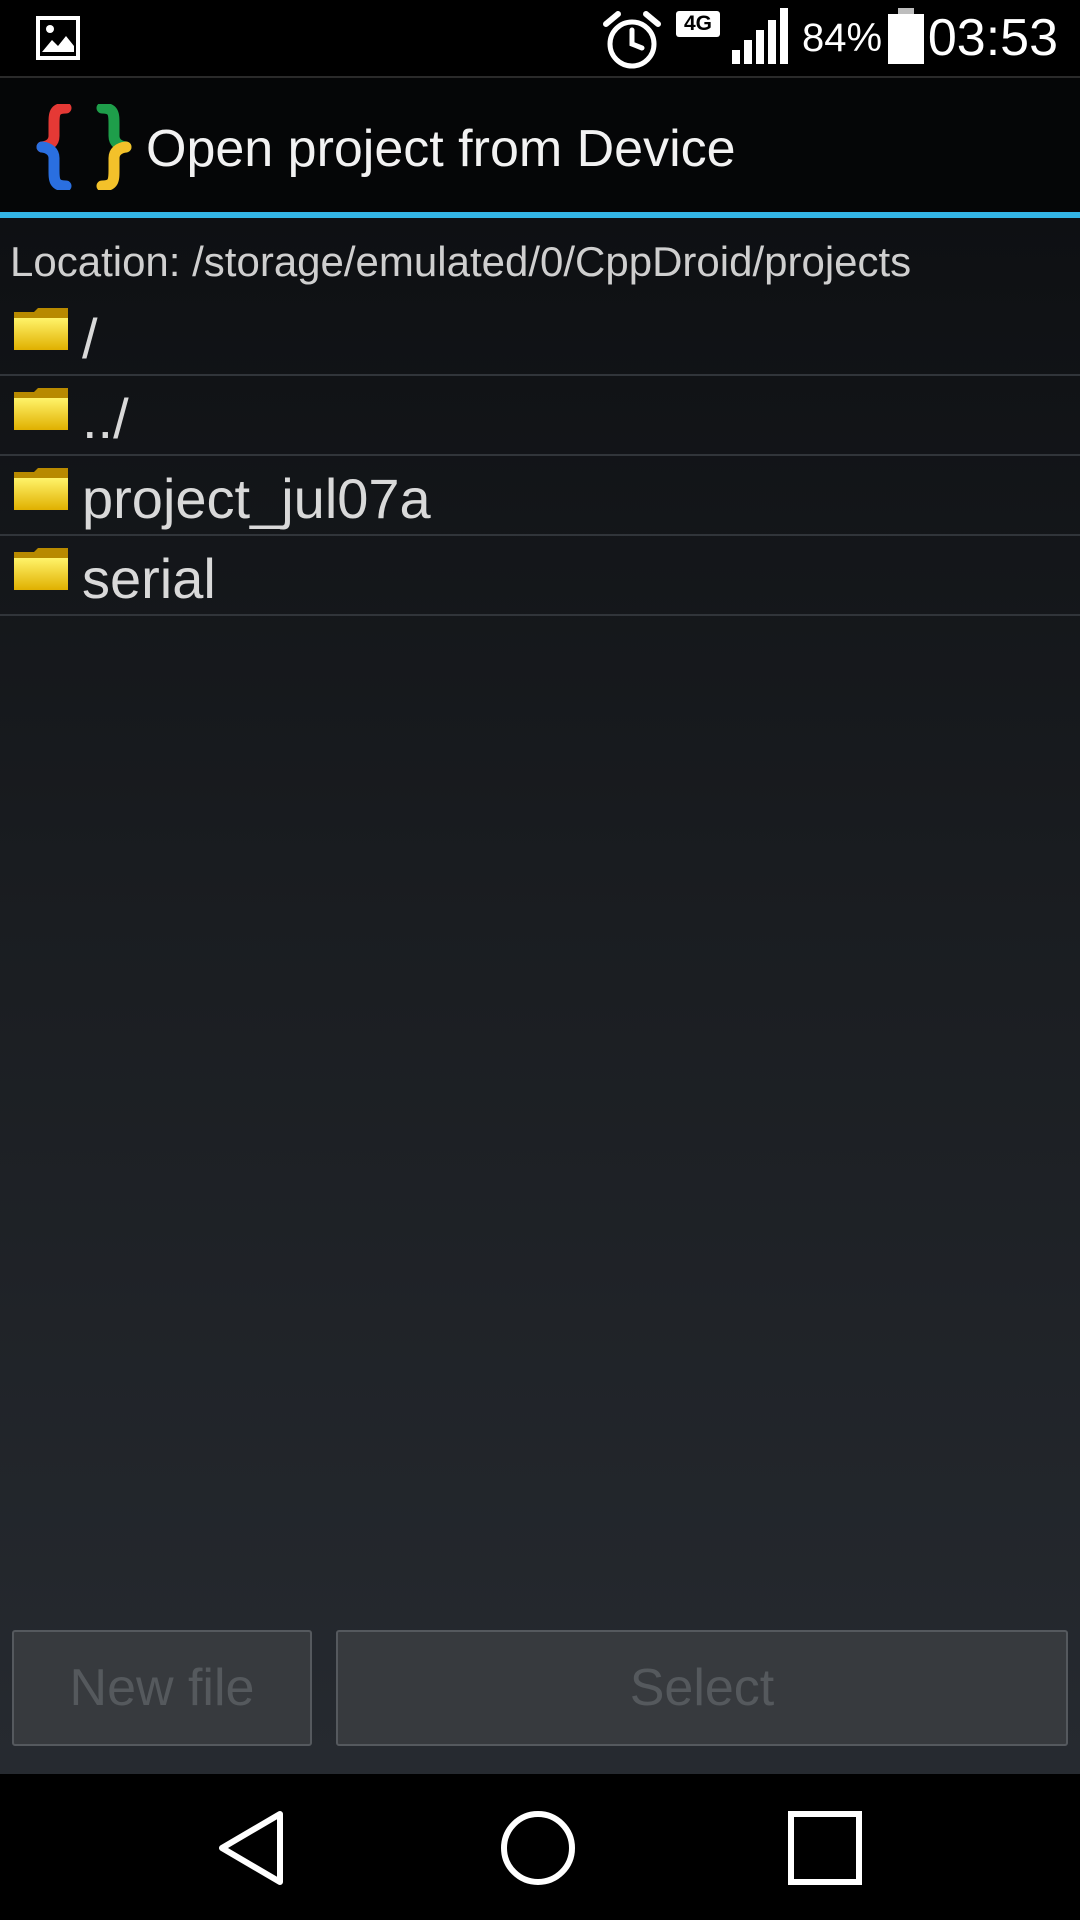 Image resolution: width=1080 pixels, height=1920 pixels. I want to click on list-item-root: /, so click(540, 336).